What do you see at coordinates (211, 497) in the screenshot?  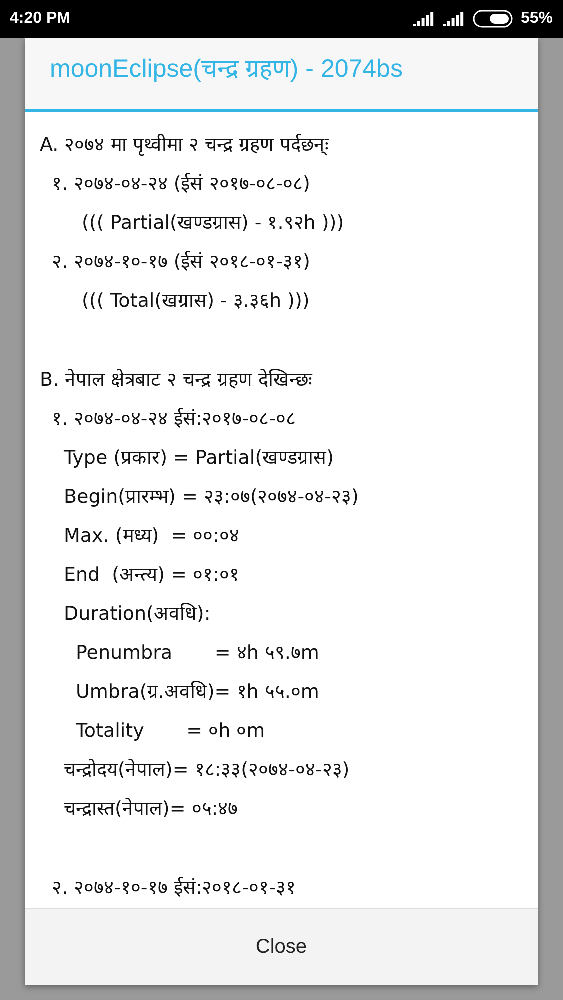 I see `eclipse-info-line: Begin(प्रारम्भ) = २३:०७(२०७४-०४-२३)` at bounding box center [211, 497].